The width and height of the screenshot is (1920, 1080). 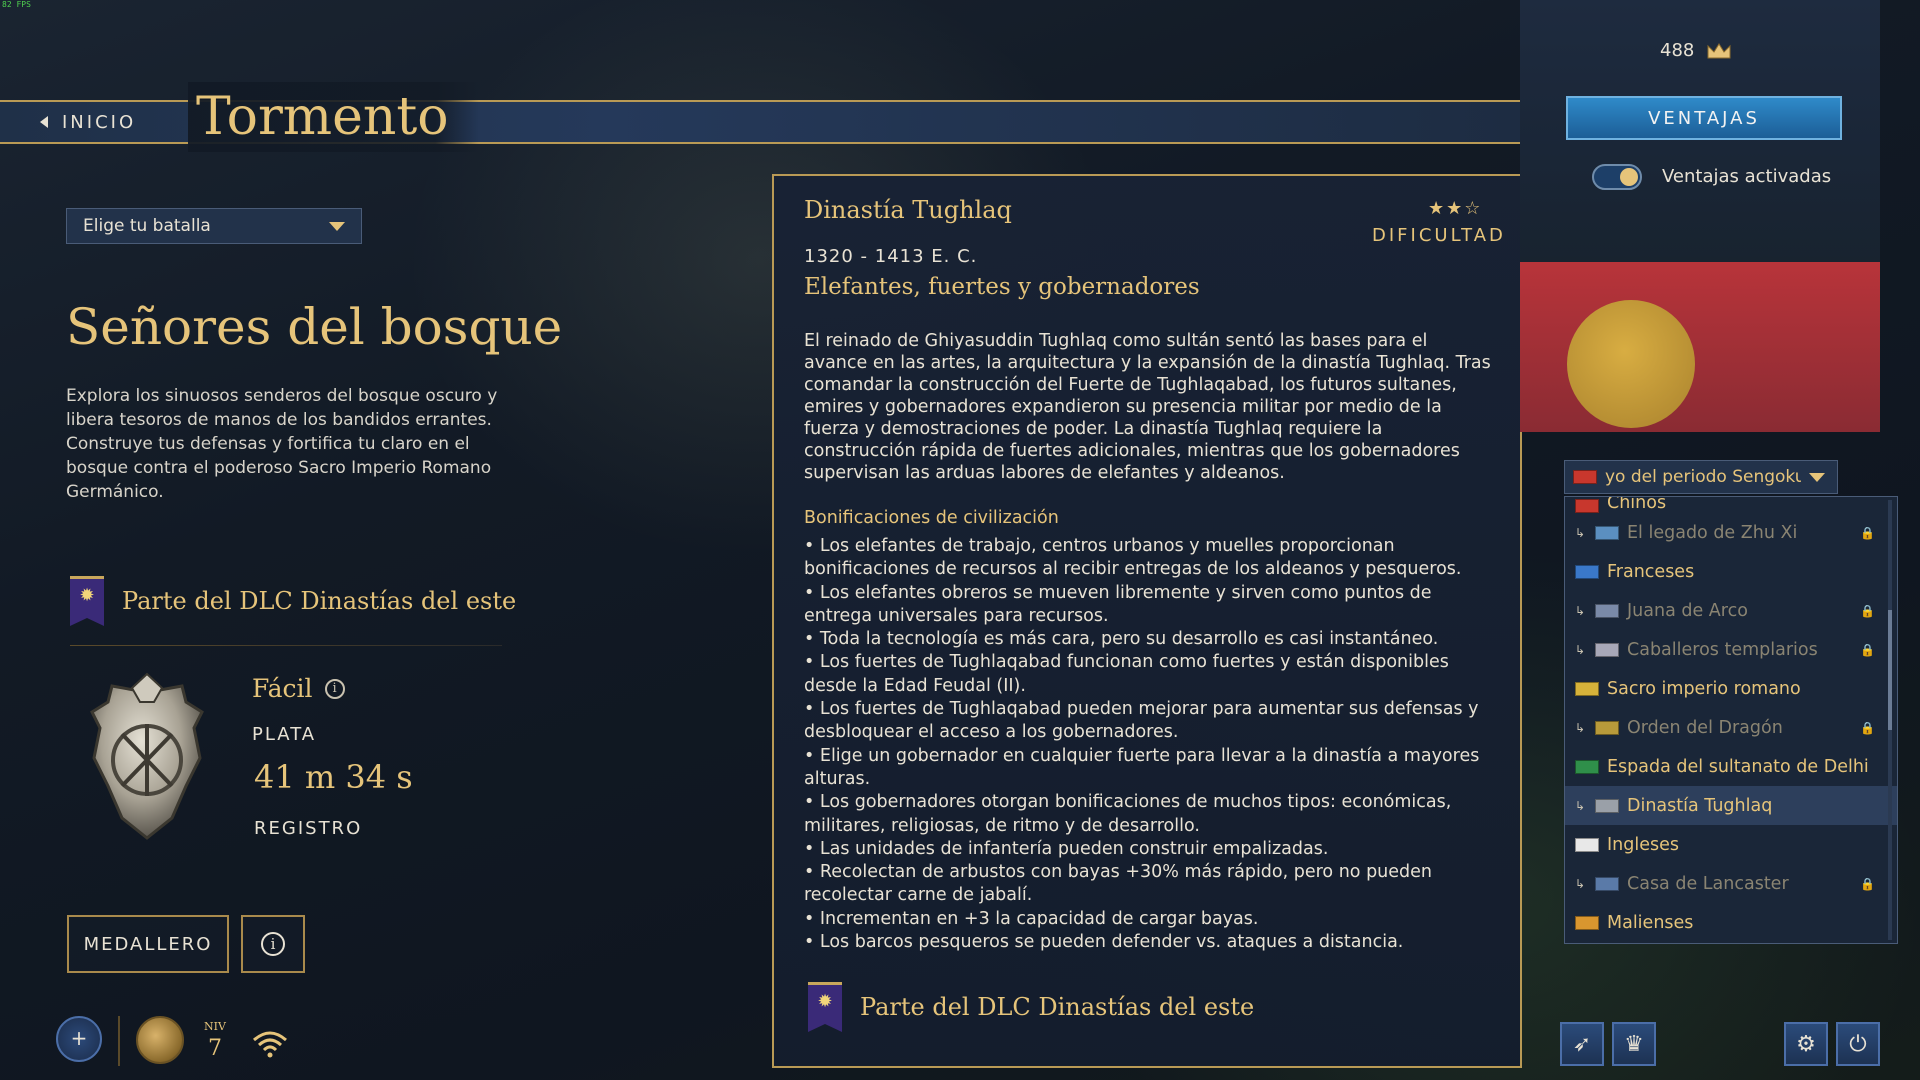 I want to click on crown-icon, so click(x=1719, y=50).